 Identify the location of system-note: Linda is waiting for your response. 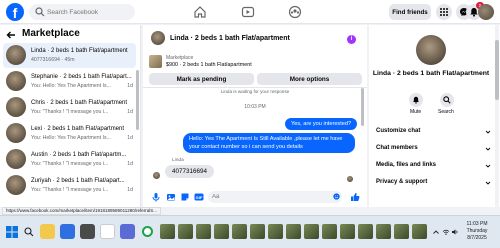
(255, 91).